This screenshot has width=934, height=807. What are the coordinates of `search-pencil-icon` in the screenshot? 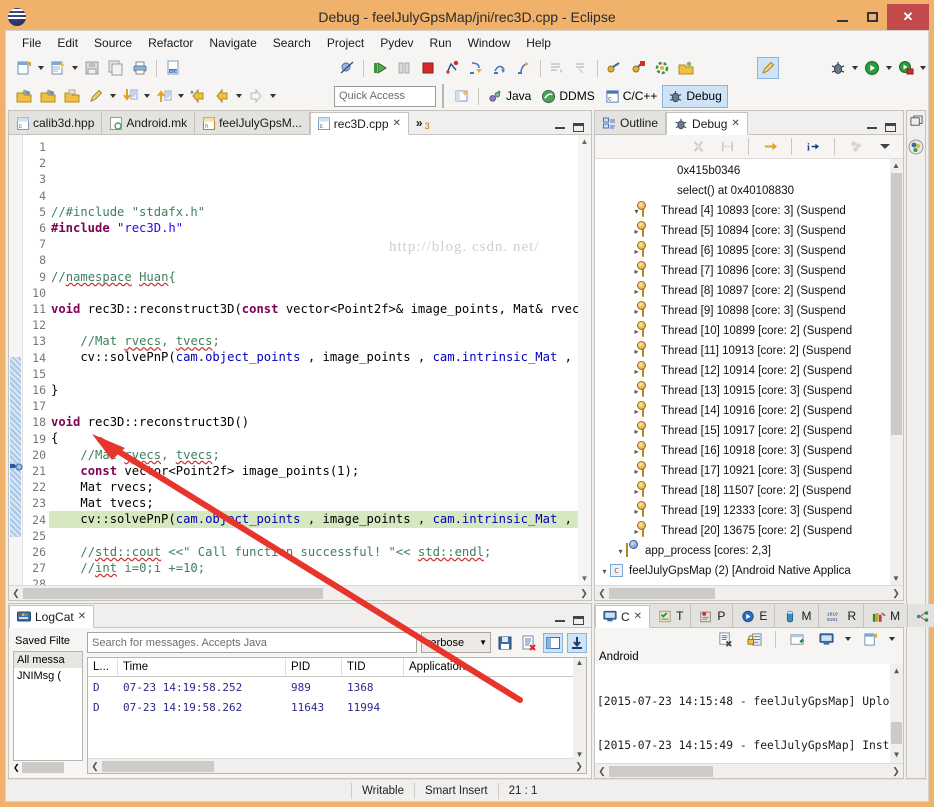 It's located at (96, 96).